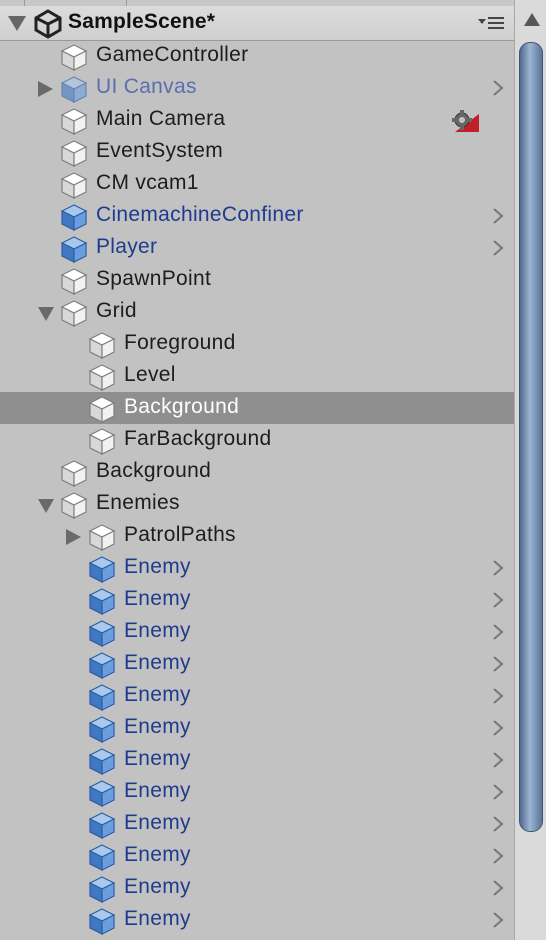 The height and width of the screenshot is (940, 546). I want to click on hierarchy-row: GameController, so click(257, 56).